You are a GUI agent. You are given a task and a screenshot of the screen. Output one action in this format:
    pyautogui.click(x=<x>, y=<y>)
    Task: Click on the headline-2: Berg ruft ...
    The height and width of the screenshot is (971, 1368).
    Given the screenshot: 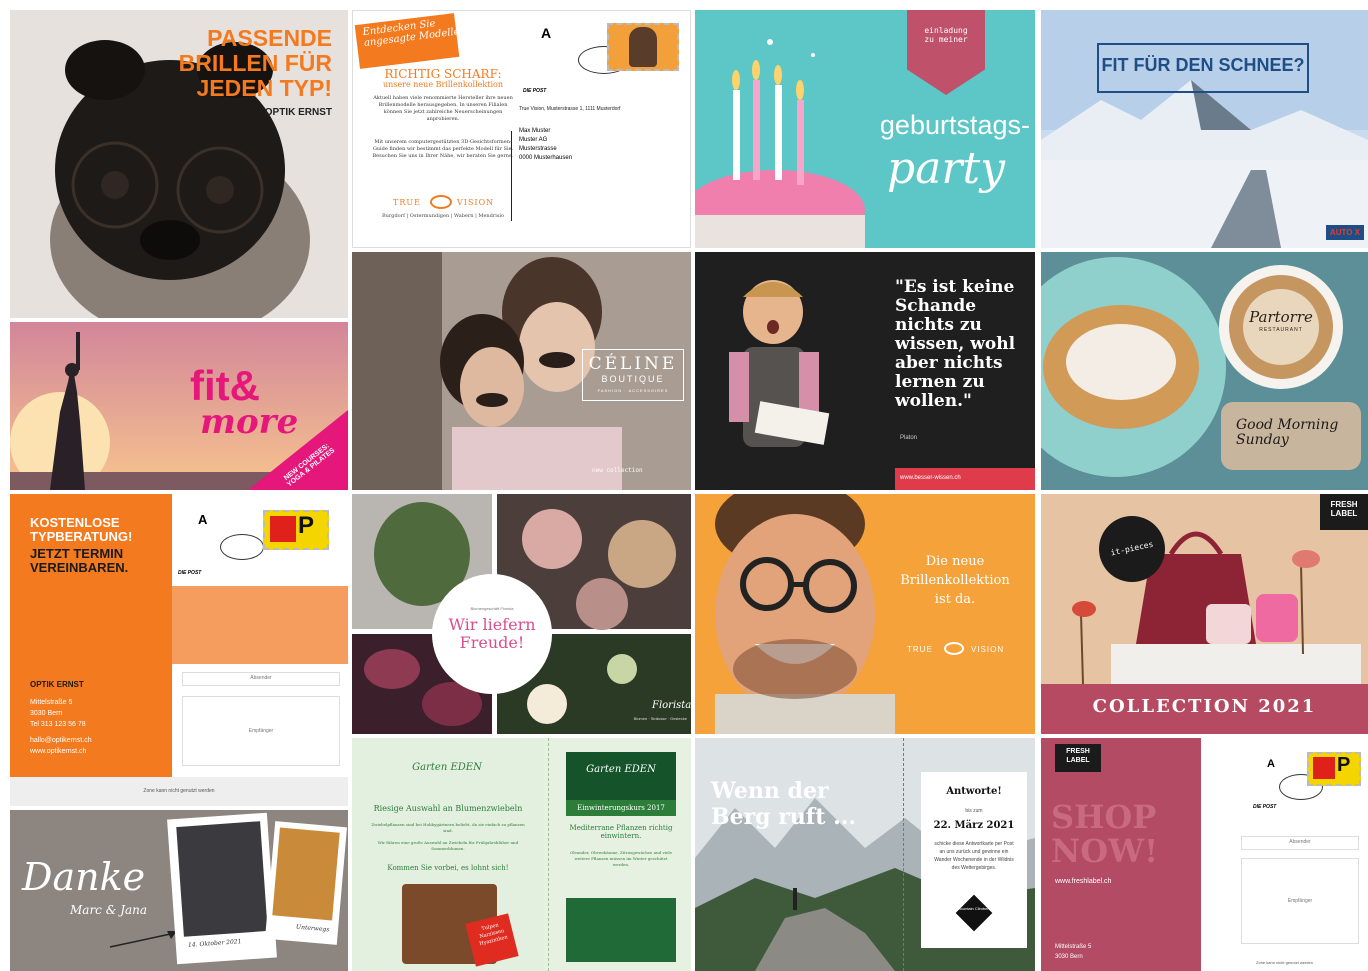 What is the action you would take?
    pyautogui.click(x=784, y=817)
    